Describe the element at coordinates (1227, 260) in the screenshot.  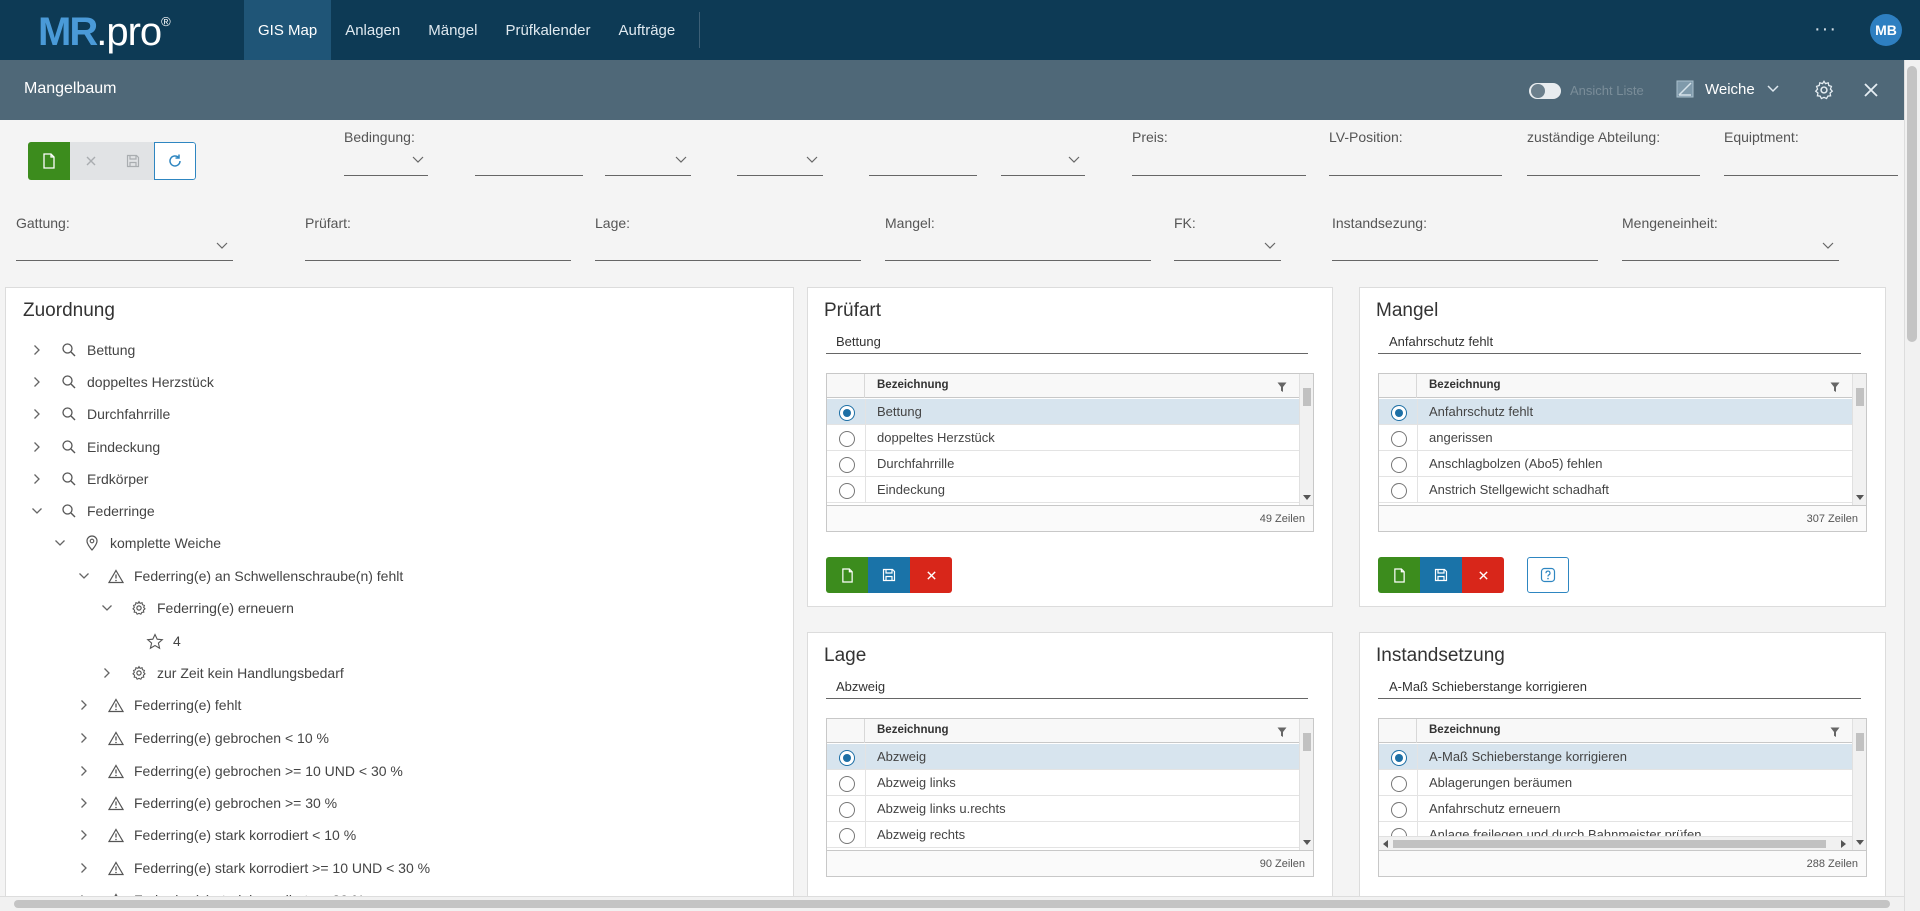
I see `fk-select` at that location.